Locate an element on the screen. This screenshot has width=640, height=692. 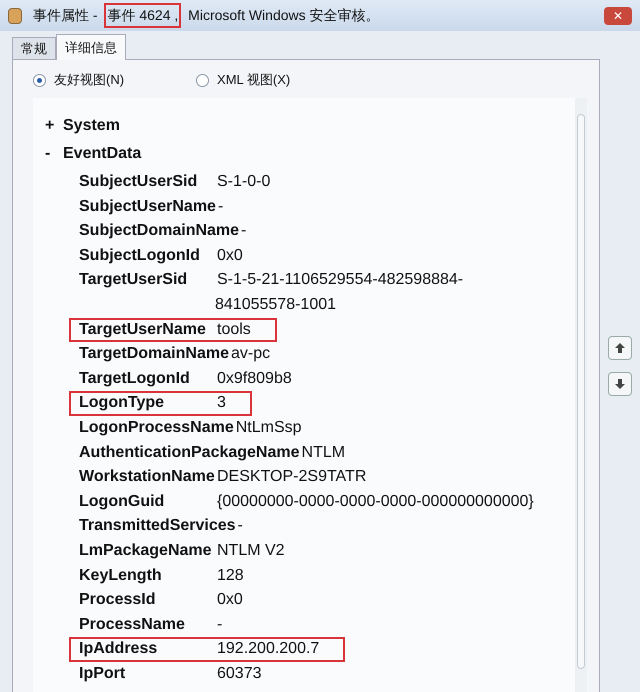
arrow-down-icon is located at coordinates (620, 384).